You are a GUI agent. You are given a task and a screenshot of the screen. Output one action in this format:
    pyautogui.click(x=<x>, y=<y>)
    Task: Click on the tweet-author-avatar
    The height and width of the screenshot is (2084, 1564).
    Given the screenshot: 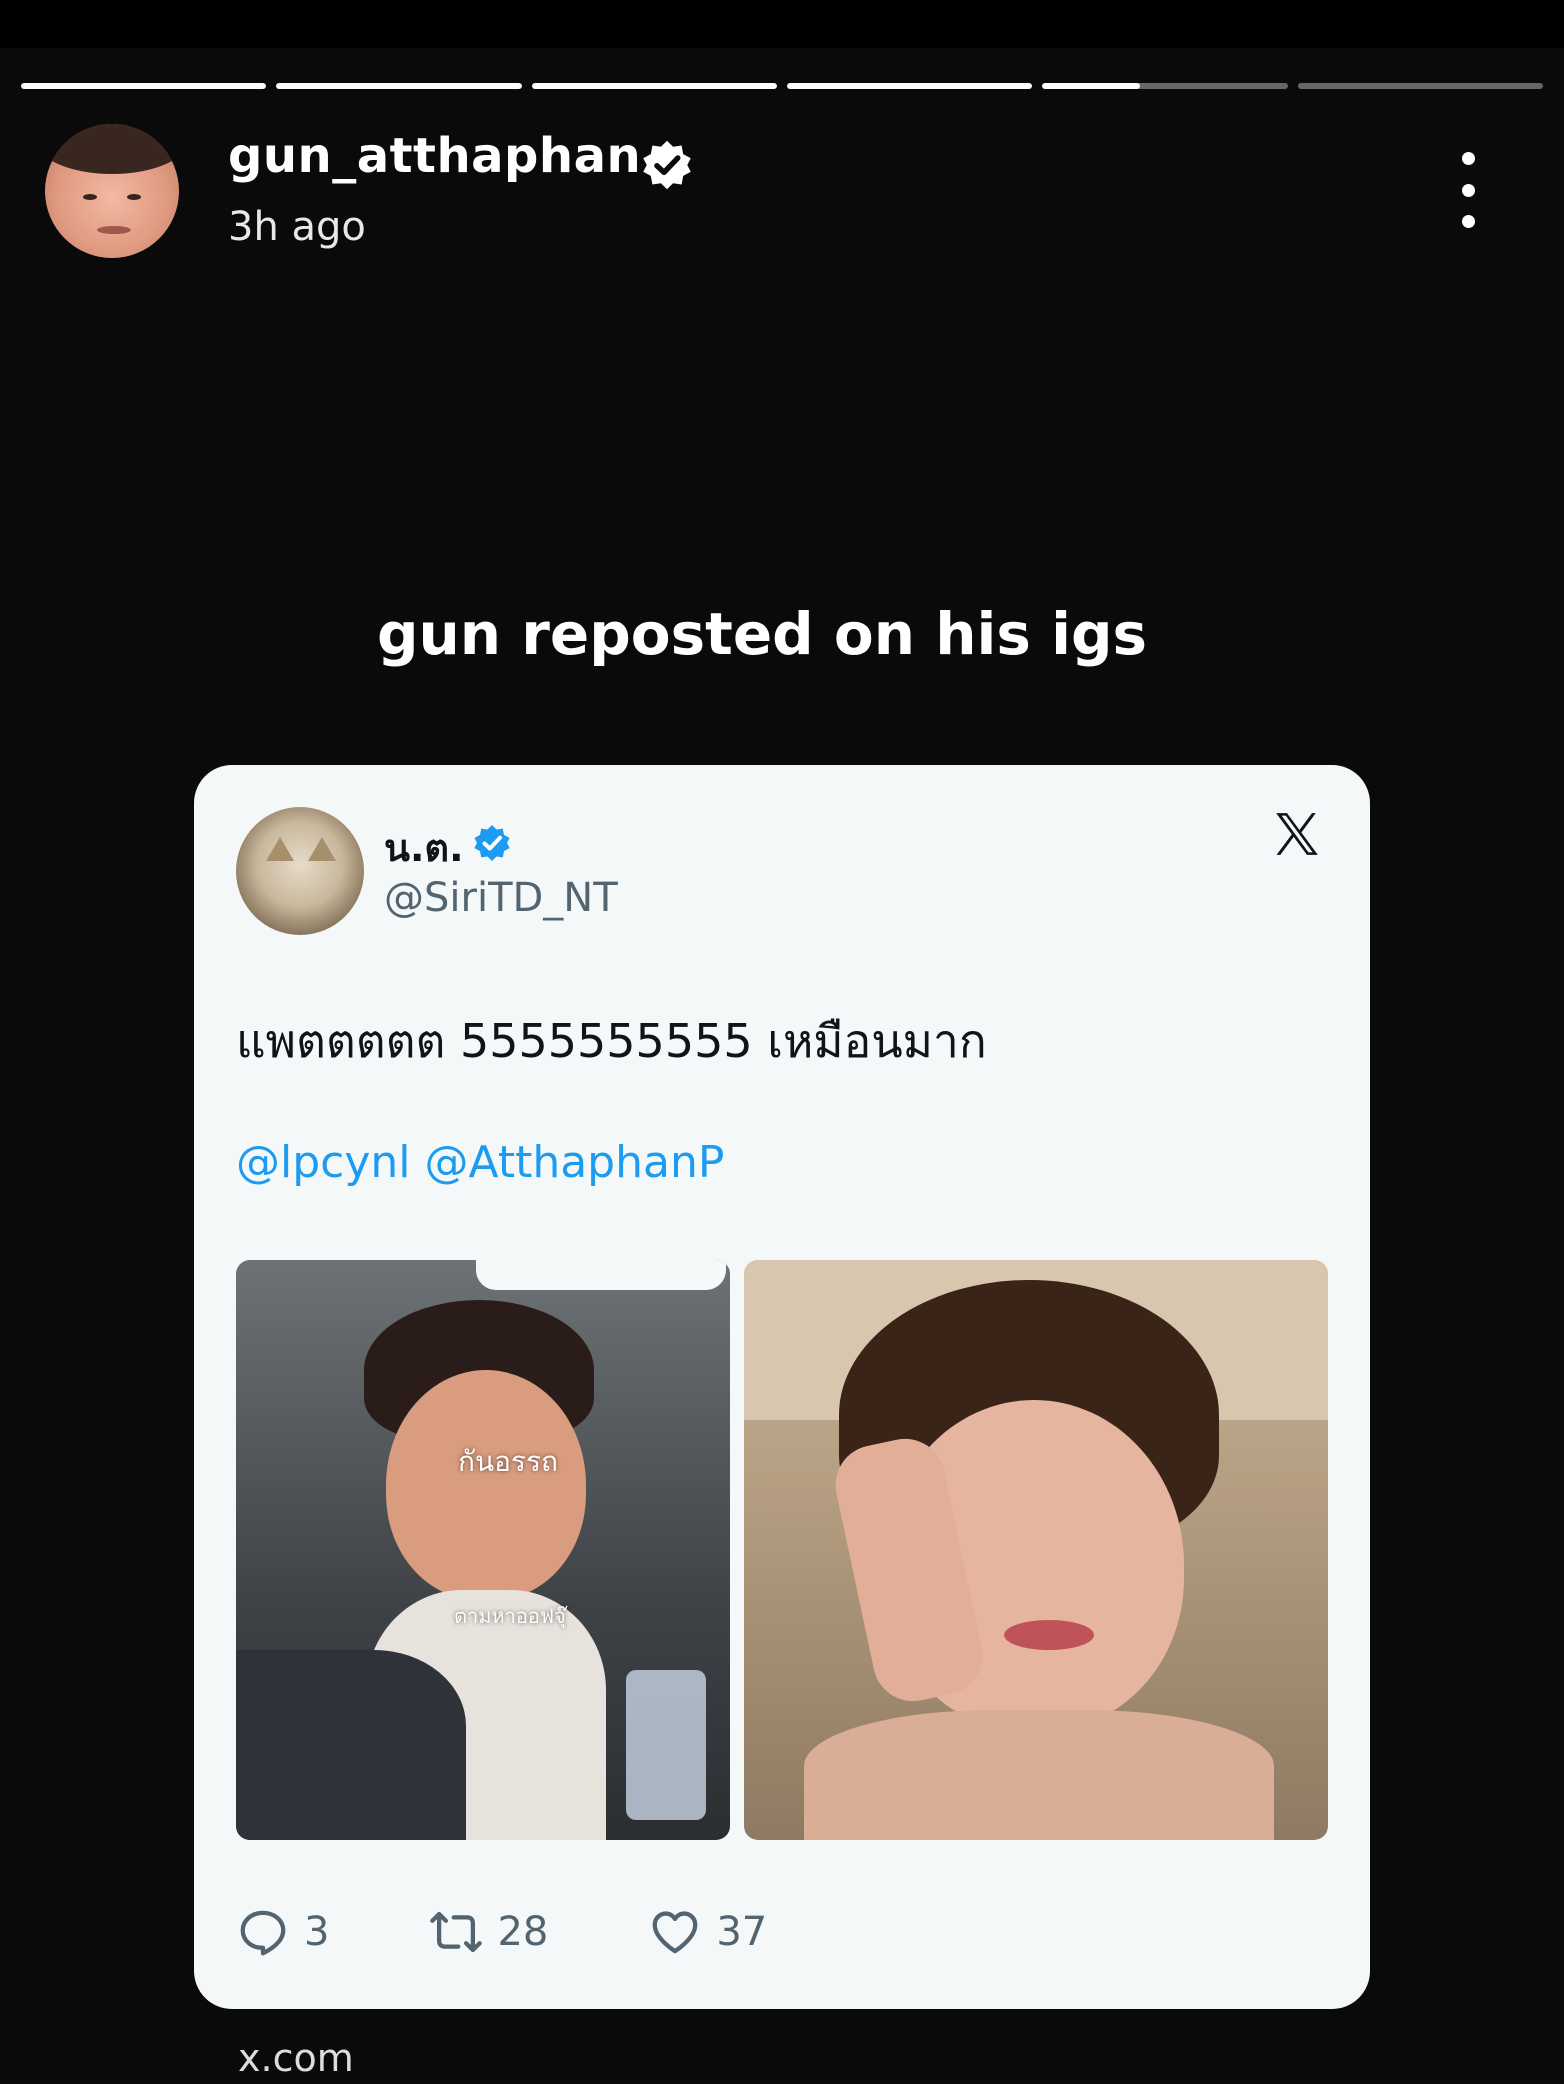 What is the action you would take?
    pyautogui.click(x=300, y=871)
    